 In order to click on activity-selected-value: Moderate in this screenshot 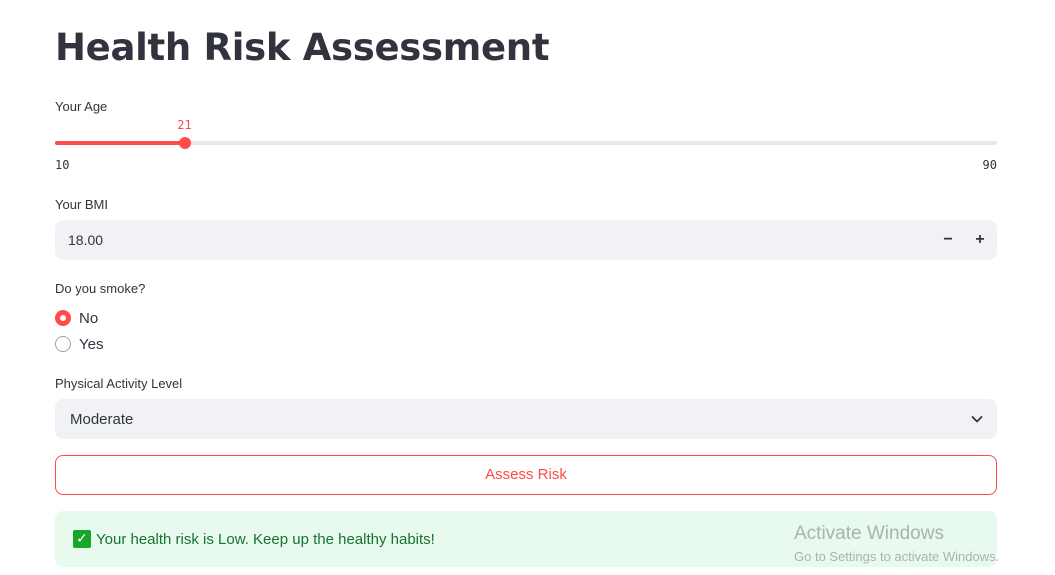, I will do `click(102, 419)`.